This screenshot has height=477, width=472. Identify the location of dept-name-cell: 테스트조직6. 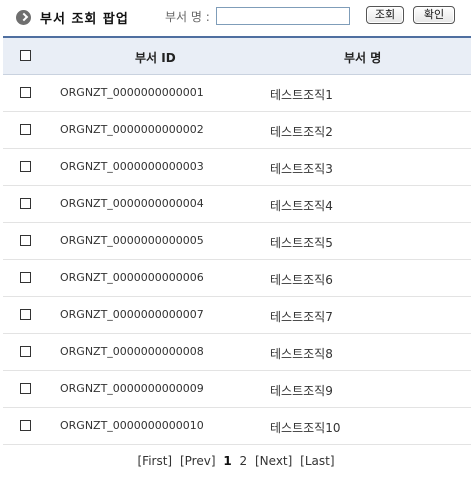
(301, 280).